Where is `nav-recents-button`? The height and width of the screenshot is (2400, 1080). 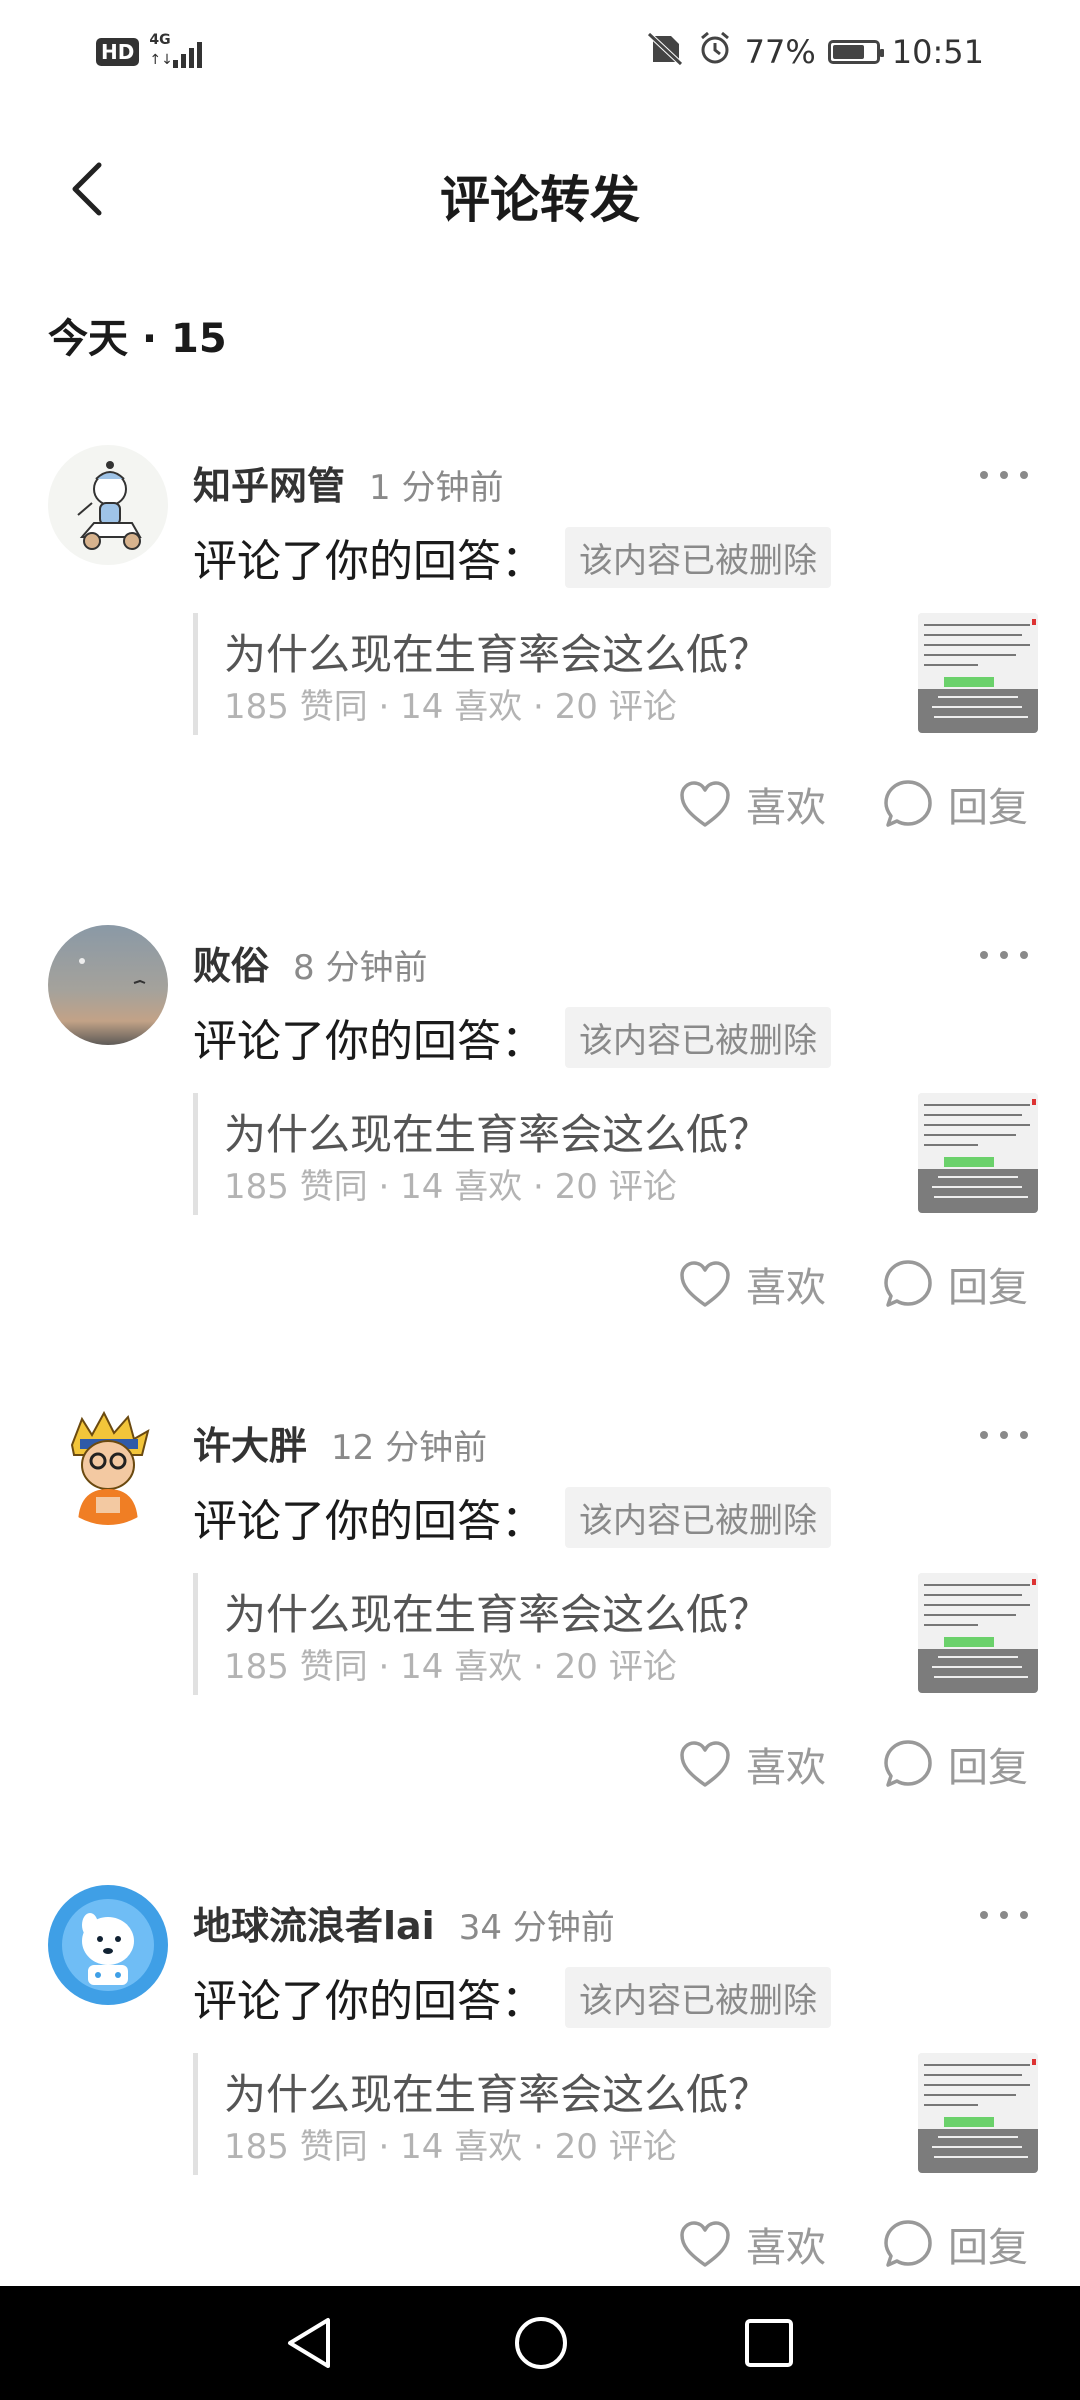
nav-recents-button is located at coordinates (769, 2343).